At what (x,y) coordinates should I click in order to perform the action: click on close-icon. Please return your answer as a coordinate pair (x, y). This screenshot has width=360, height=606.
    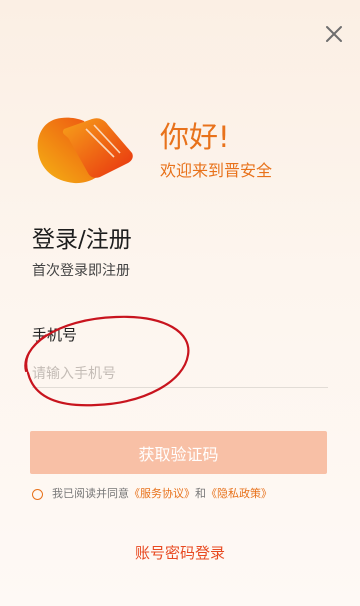
    Looking at the image, I should click on (334, 34).